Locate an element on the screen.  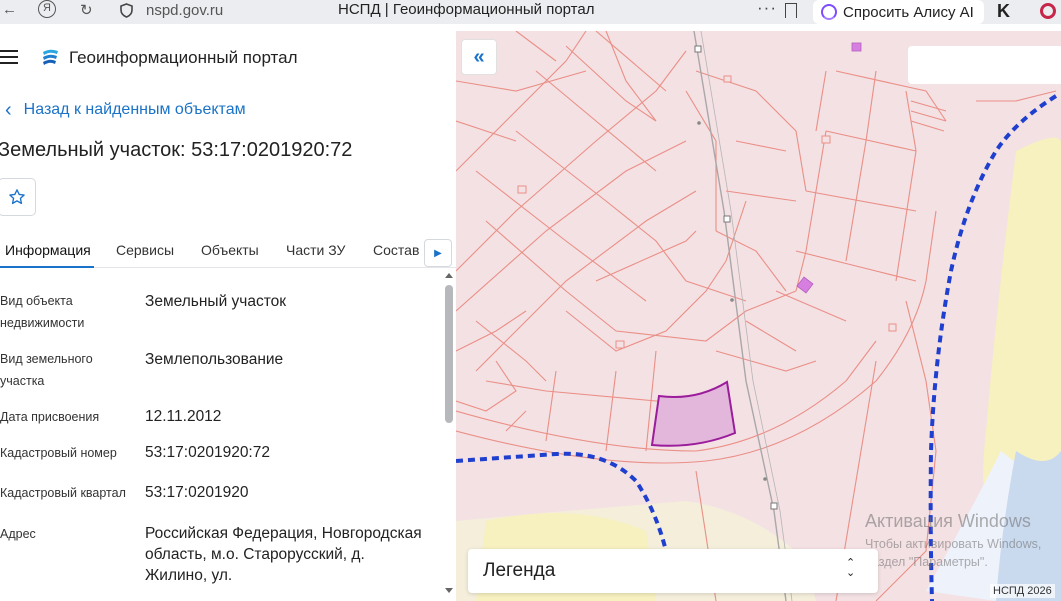
reload-icon: ↻ is located at coordinates (86, 10).